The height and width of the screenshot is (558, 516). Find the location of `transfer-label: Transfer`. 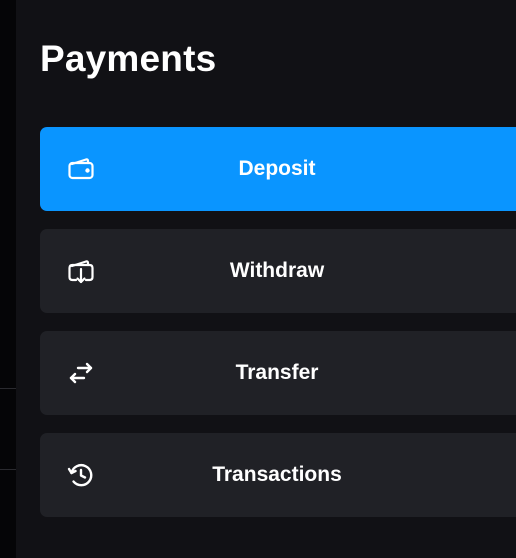

transfer-label: Transfer is located at coordinates (277, 372).